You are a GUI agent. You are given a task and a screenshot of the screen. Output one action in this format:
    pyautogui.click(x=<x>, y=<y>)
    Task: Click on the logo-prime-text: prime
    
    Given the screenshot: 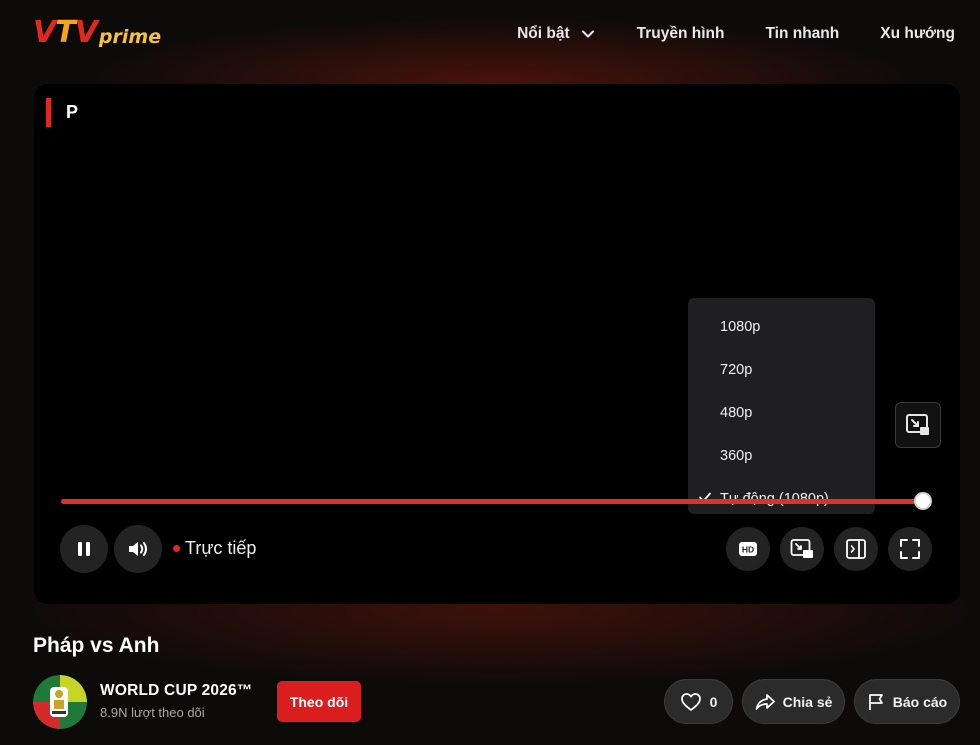 What is the action you would take?
    pyautogui.click(x=130, y=37)
    